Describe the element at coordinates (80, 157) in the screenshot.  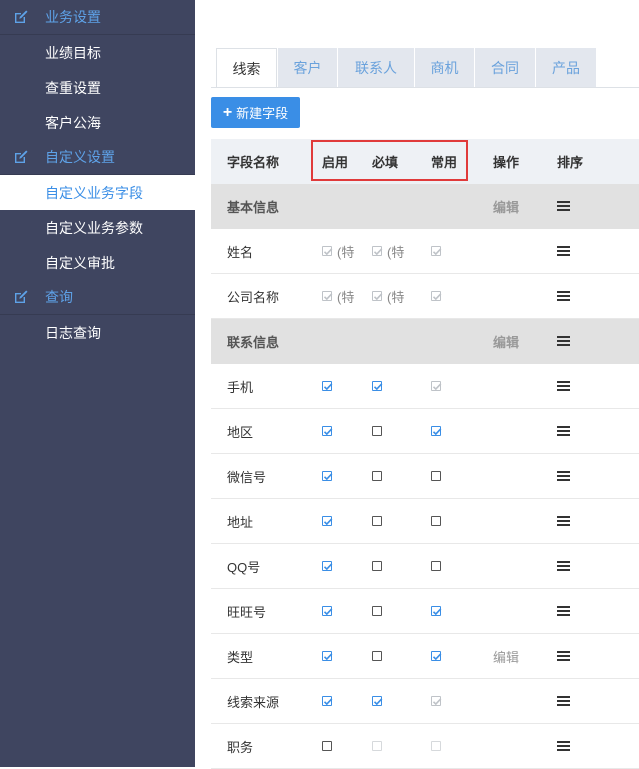
I see `sidebar-section-label: 自定义设置` at that location.